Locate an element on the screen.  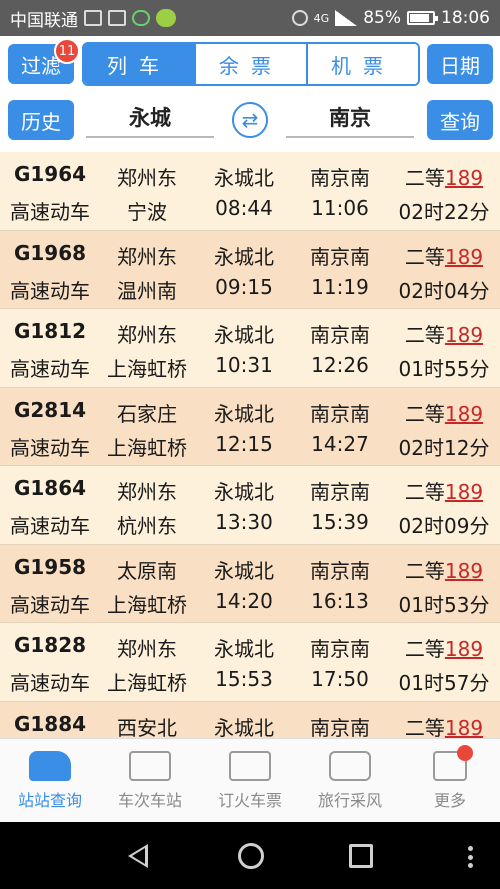
depart-time: 10:31 is located at coordinates (244, 365).